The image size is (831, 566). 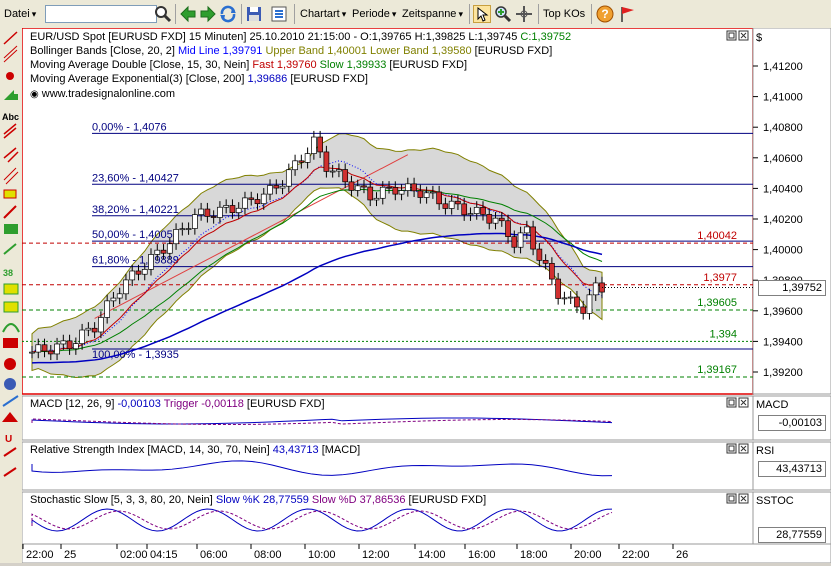 What do you see at coordinates (783, 342) in the screenshot?
I see `price-axis-label: 1,39400` at bounding box center [783, 342].